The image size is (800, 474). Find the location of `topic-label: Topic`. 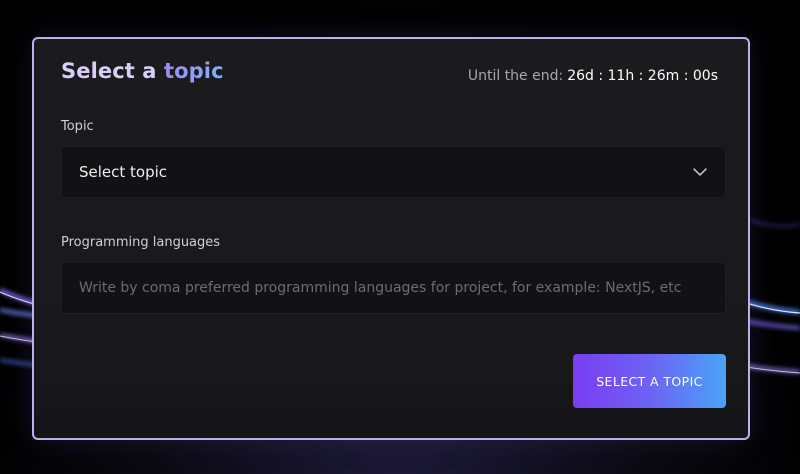

topic-label: Topic is located at coordinates (77, 126).